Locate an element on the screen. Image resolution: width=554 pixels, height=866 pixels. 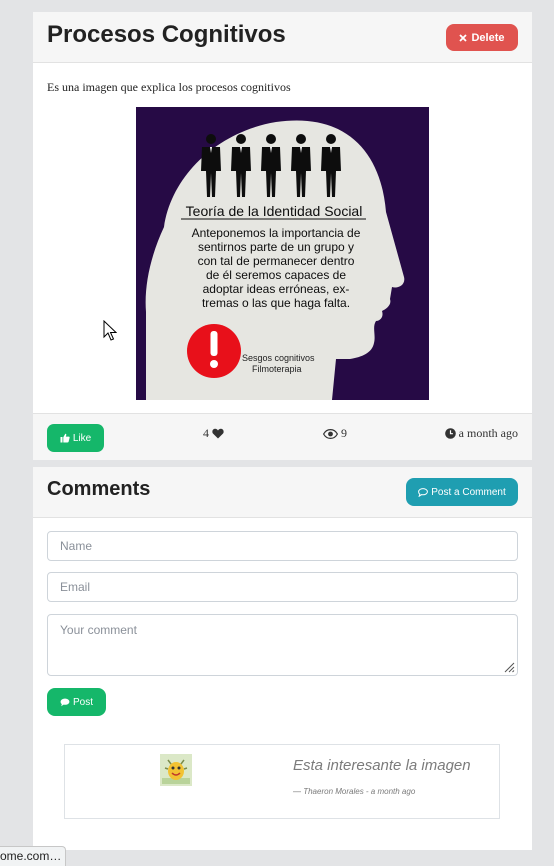
post-a-comment-button: Post a Comment is located at coordinates (462, 492).